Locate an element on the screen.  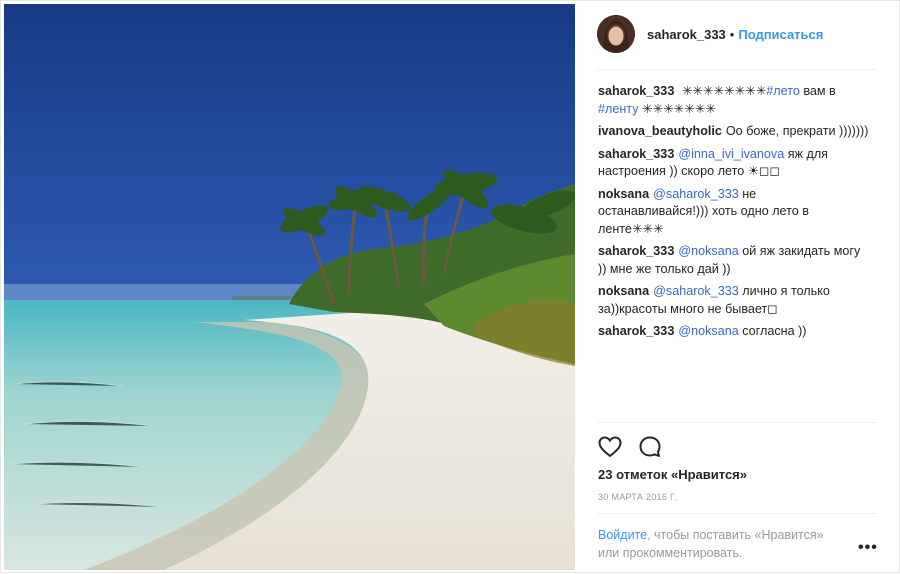
caption-middle: вам в is located at coordinates (817, 91).